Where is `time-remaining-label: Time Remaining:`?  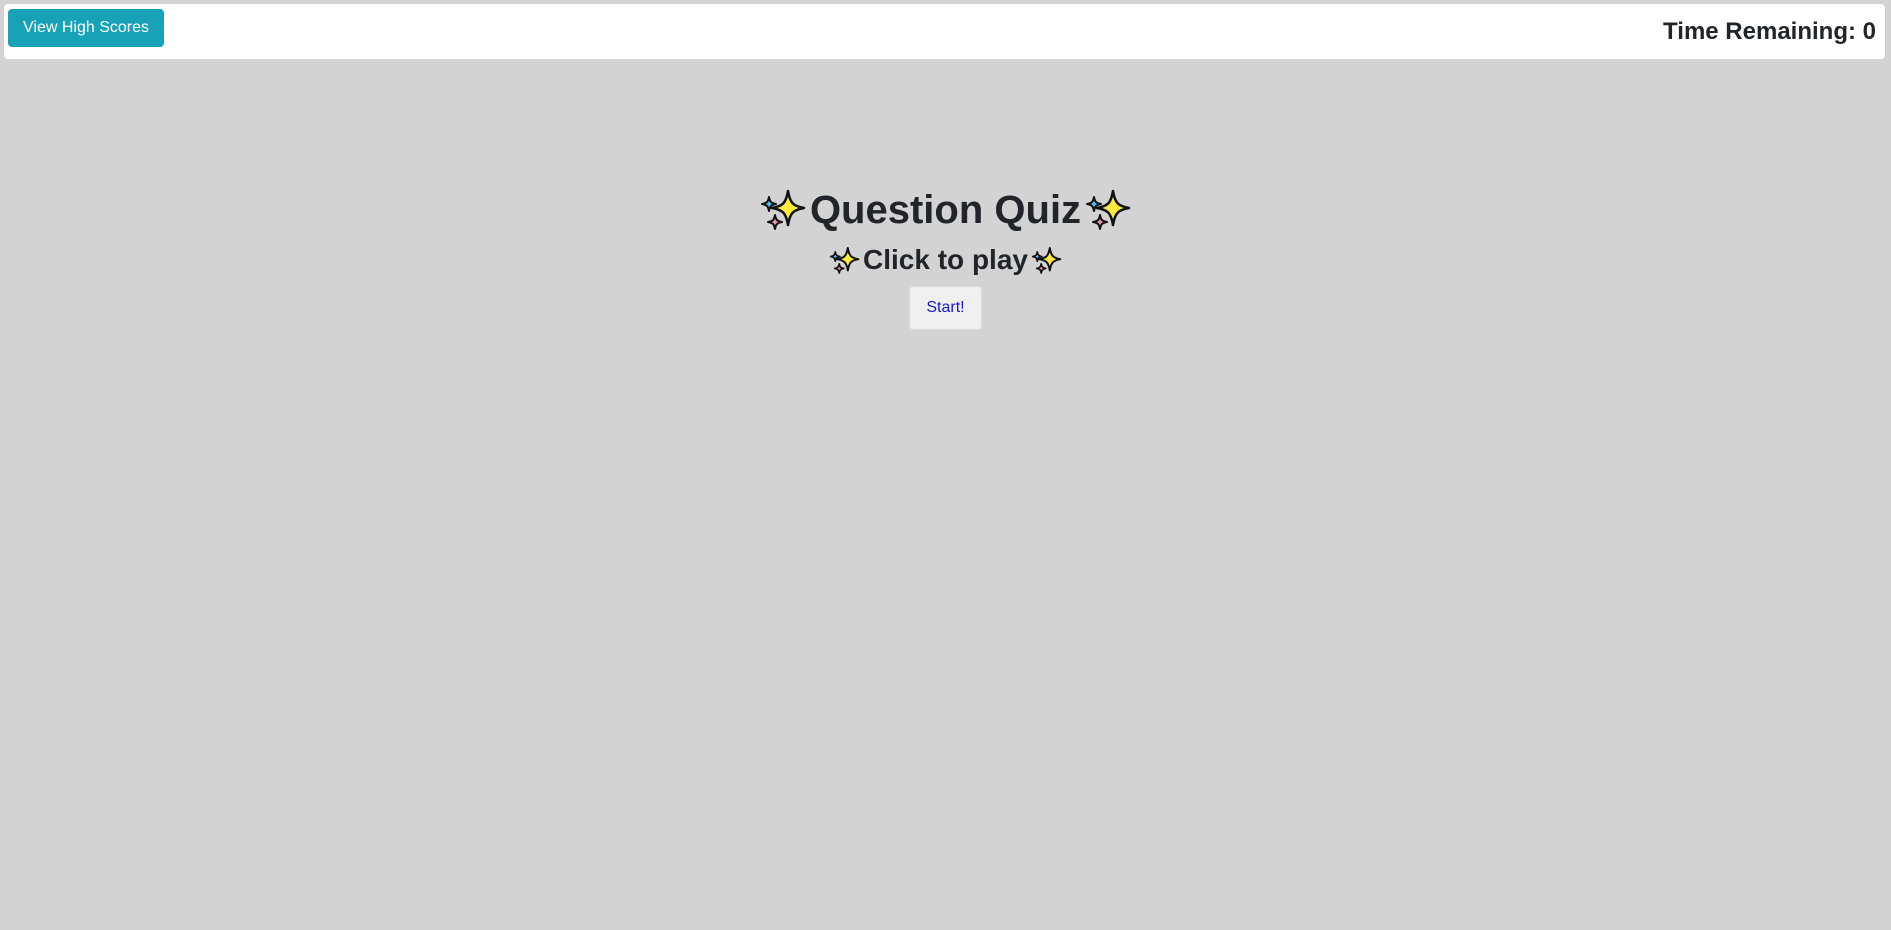 time-remaining-label: Time Remaining: is located at coordinates (1763, 31).